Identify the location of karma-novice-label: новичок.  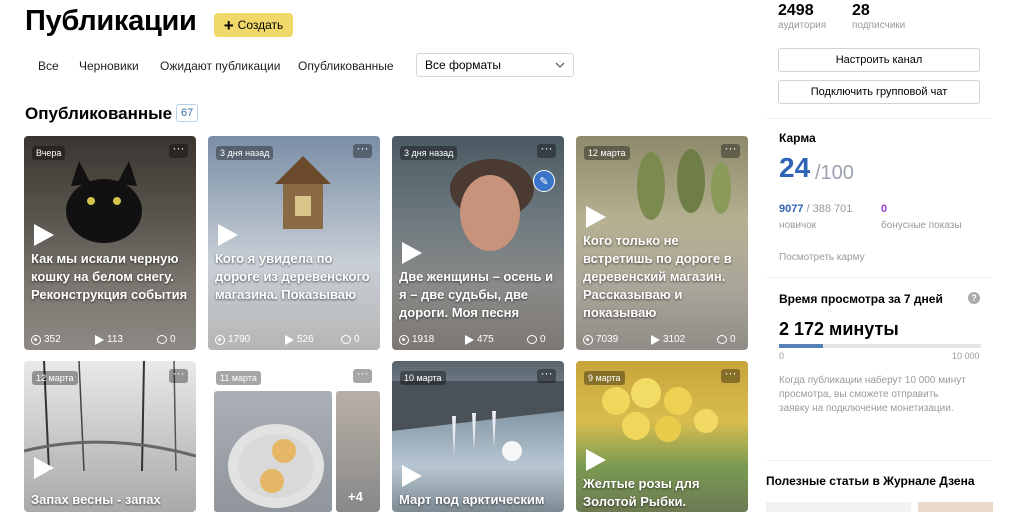
(798, 225).